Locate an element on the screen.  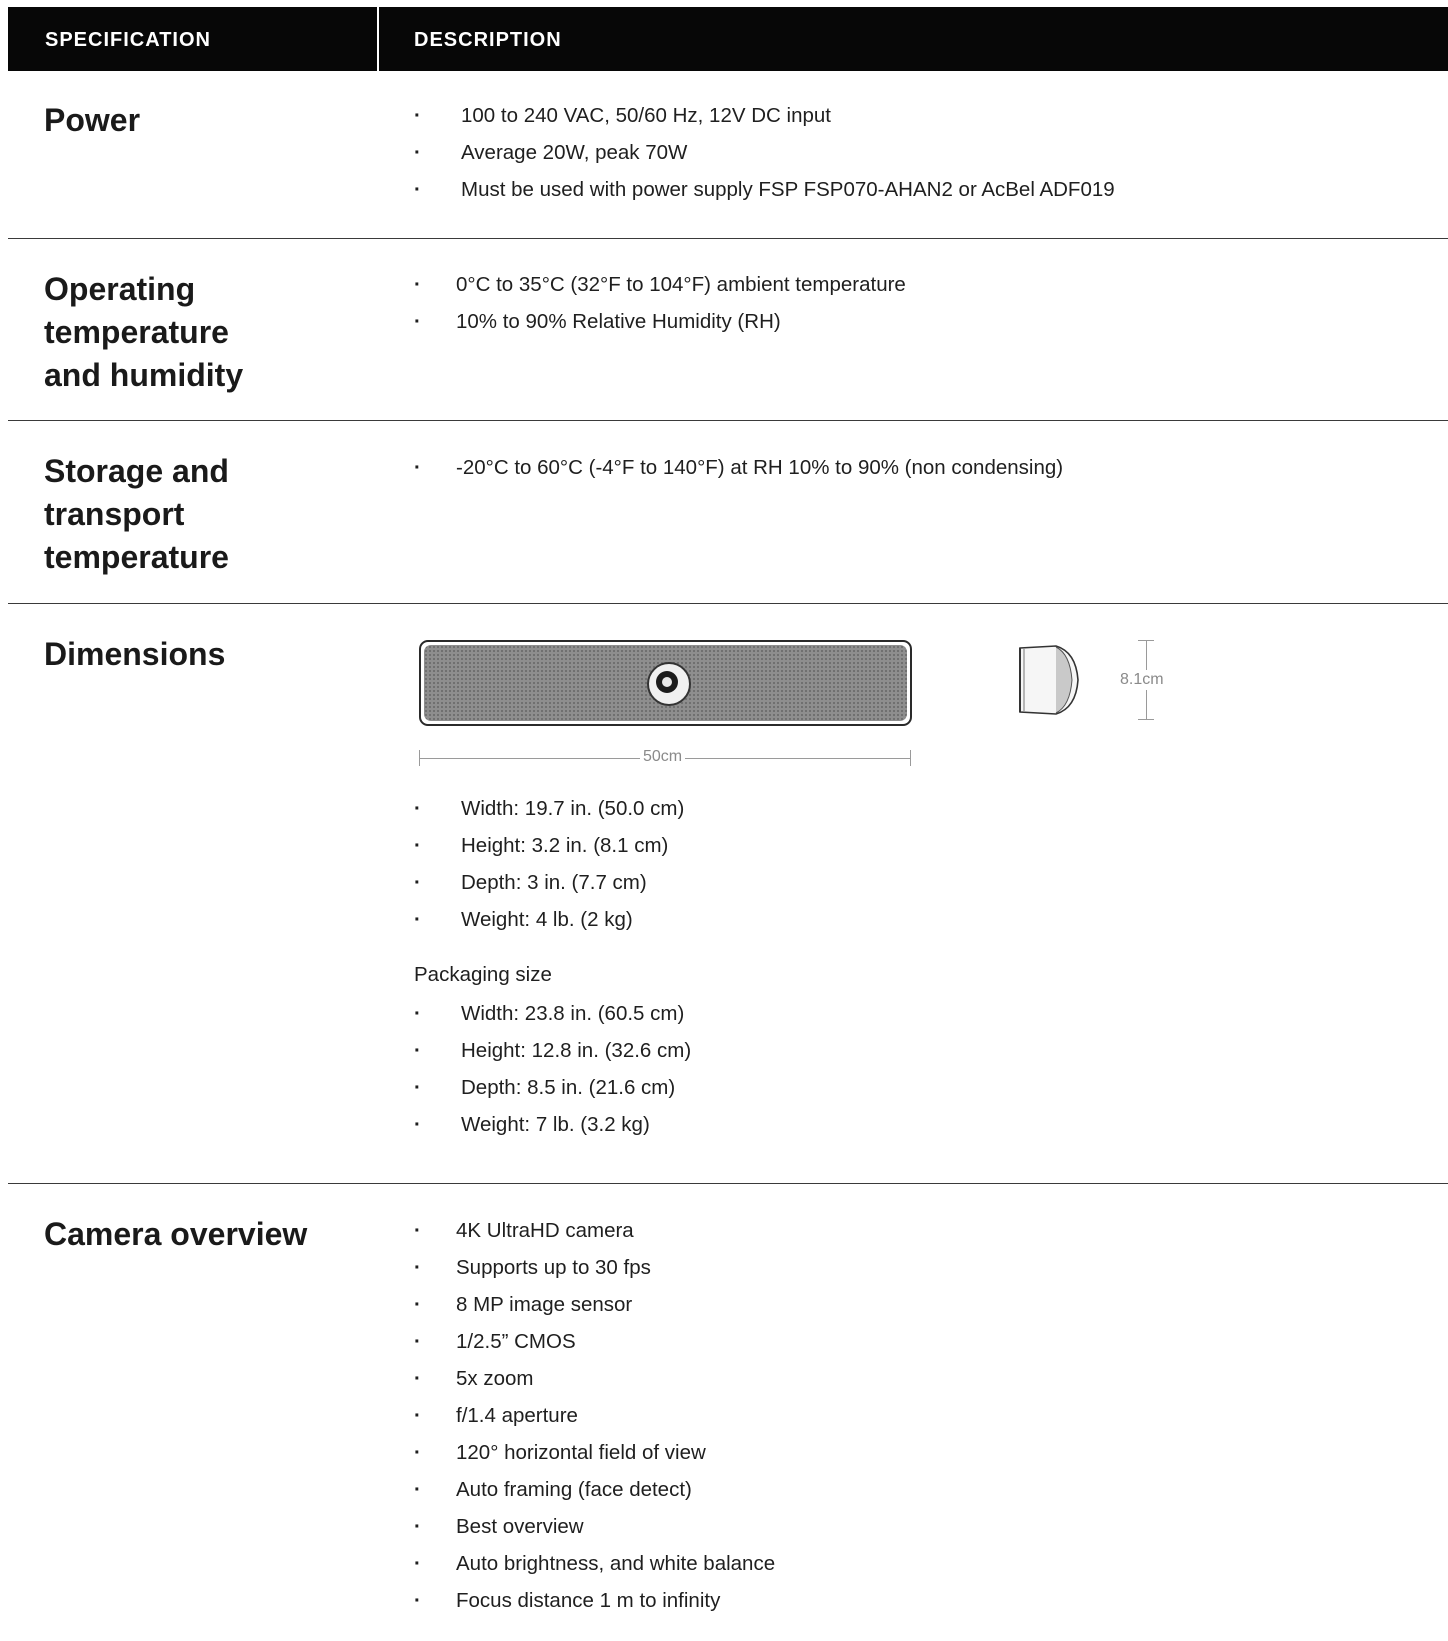
spec-label-camera-overview: Camera overview is located at coordinates (176, 1234).